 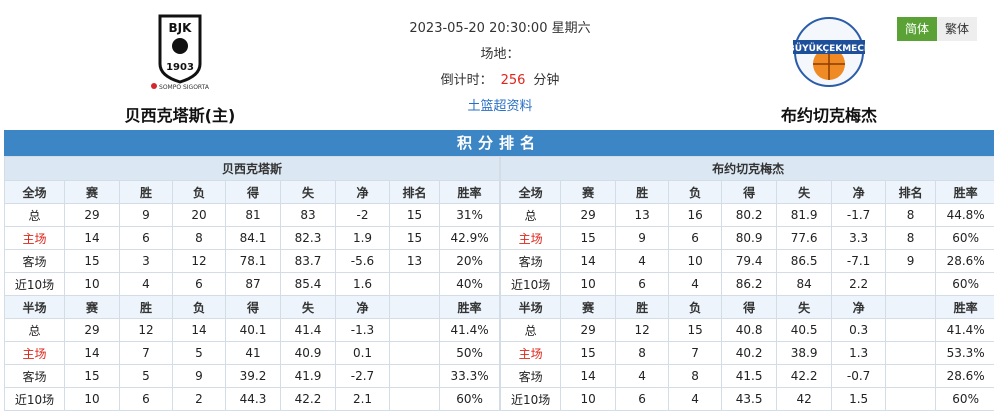 What do you see at coordinates (466, 80) in the screenshot?
I see `countdown-label: 倒计时：` at bounding box center [466, 80].